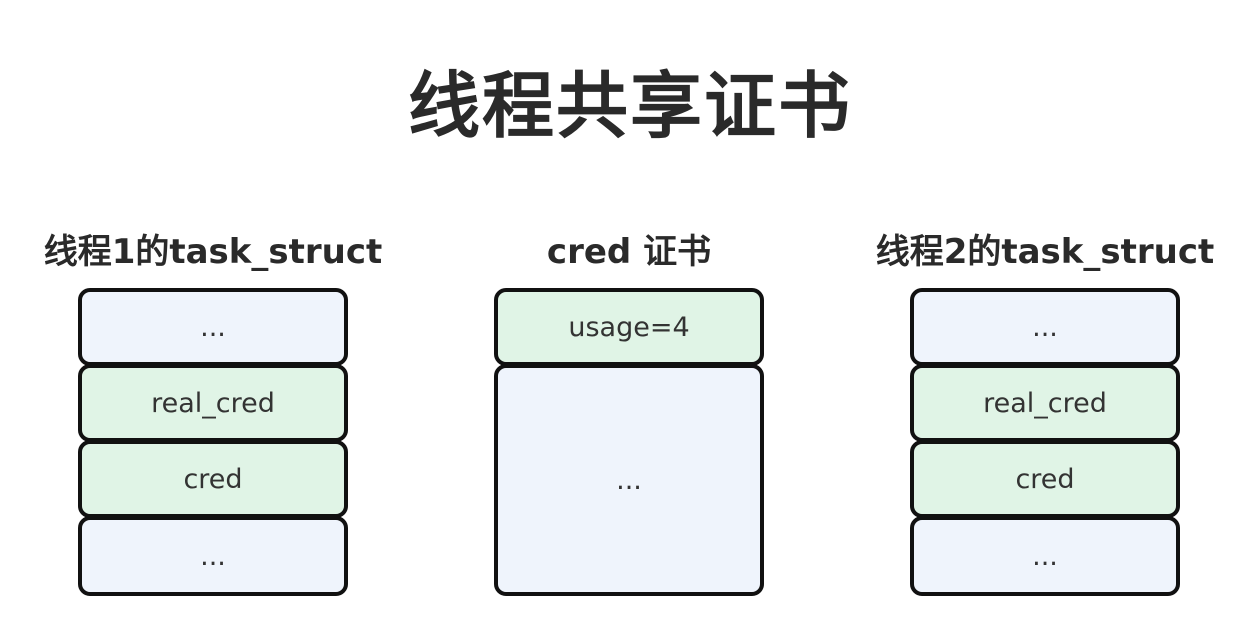 Image resolution: width=1260 pixels, height=644 pixels. I want to click on cred-field-usage: usage=4, so click(629, 327).